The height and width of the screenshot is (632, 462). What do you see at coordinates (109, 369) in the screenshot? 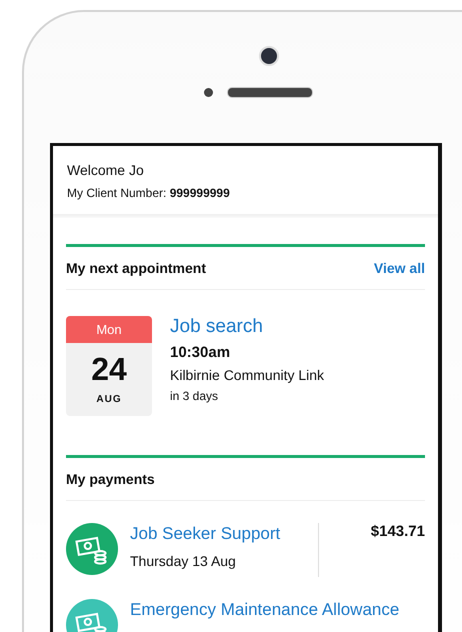
I see `date-number: 24` at bounding box center [109, 369].